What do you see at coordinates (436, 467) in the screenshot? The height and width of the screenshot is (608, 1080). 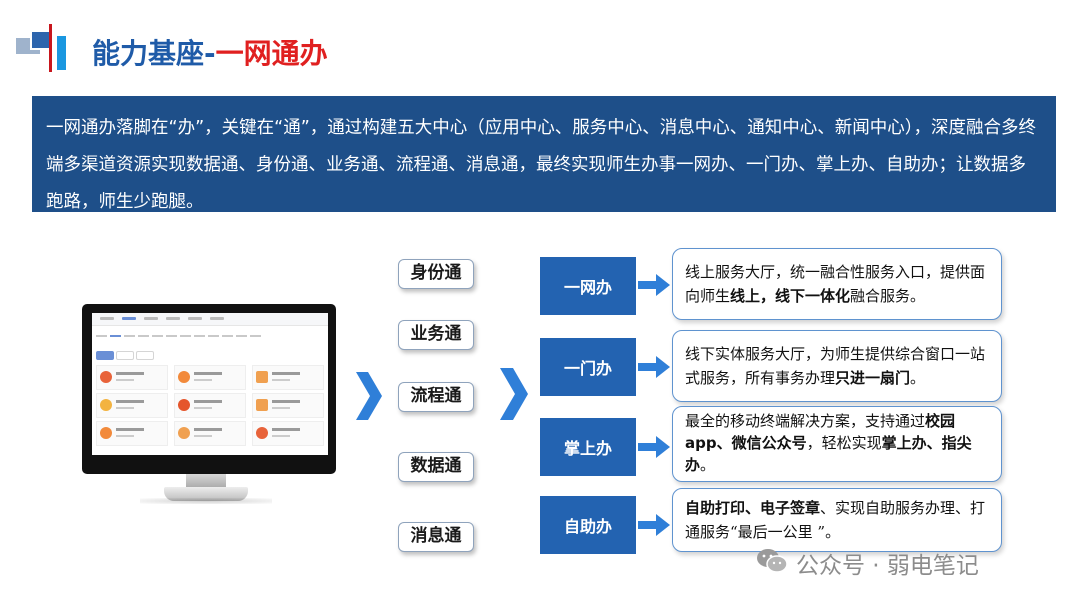 I see `channel-data: 数据通` at bounding box center [436, 467].